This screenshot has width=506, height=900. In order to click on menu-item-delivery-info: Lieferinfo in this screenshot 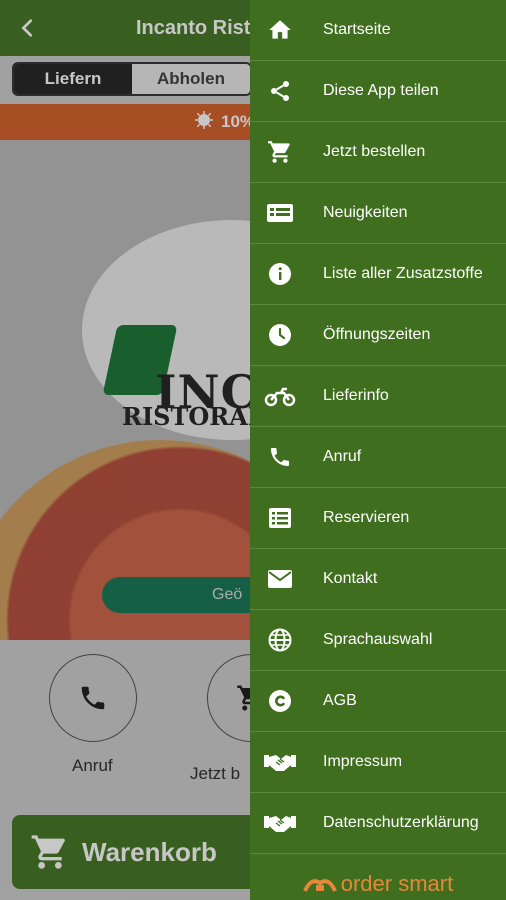, I will do `click(378, 396)`.